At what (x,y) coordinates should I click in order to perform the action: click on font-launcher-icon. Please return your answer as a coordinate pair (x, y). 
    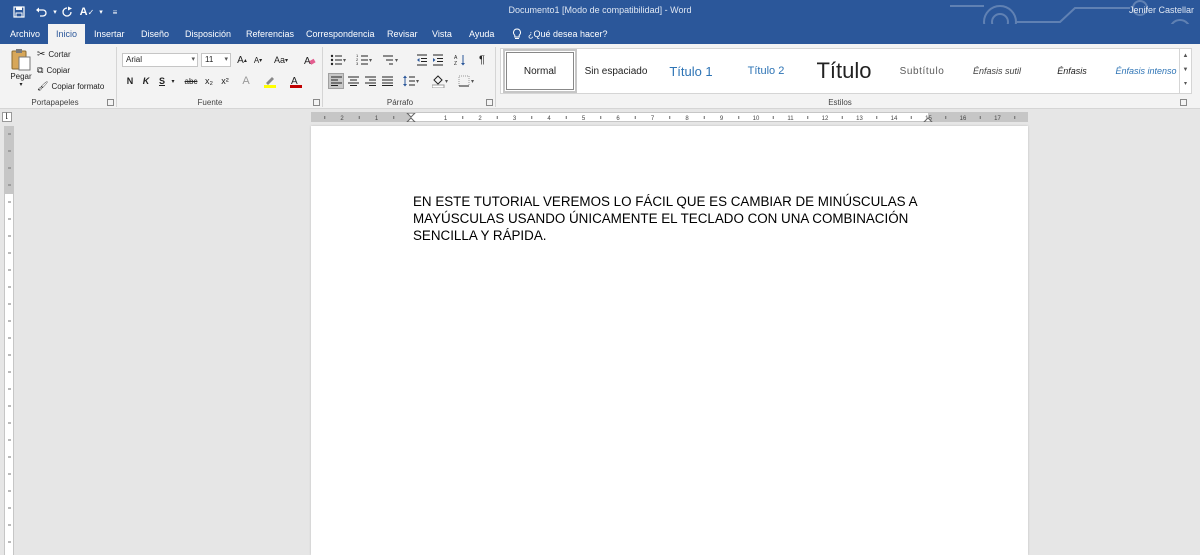
    Looking at the image, I should click on (316, 102).